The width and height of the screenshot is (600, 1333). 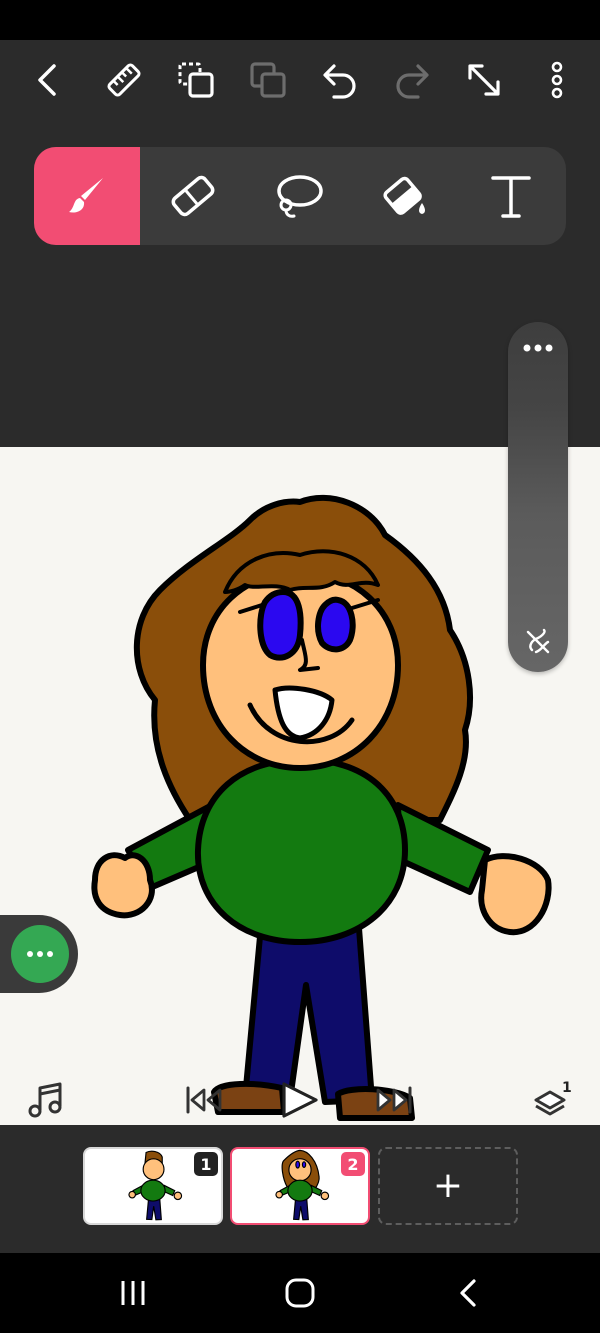 What do you see at coordinates (538, 642) in the screenshot?
I see `pen-pressure-off-icon` at bounding box center [538, 642].